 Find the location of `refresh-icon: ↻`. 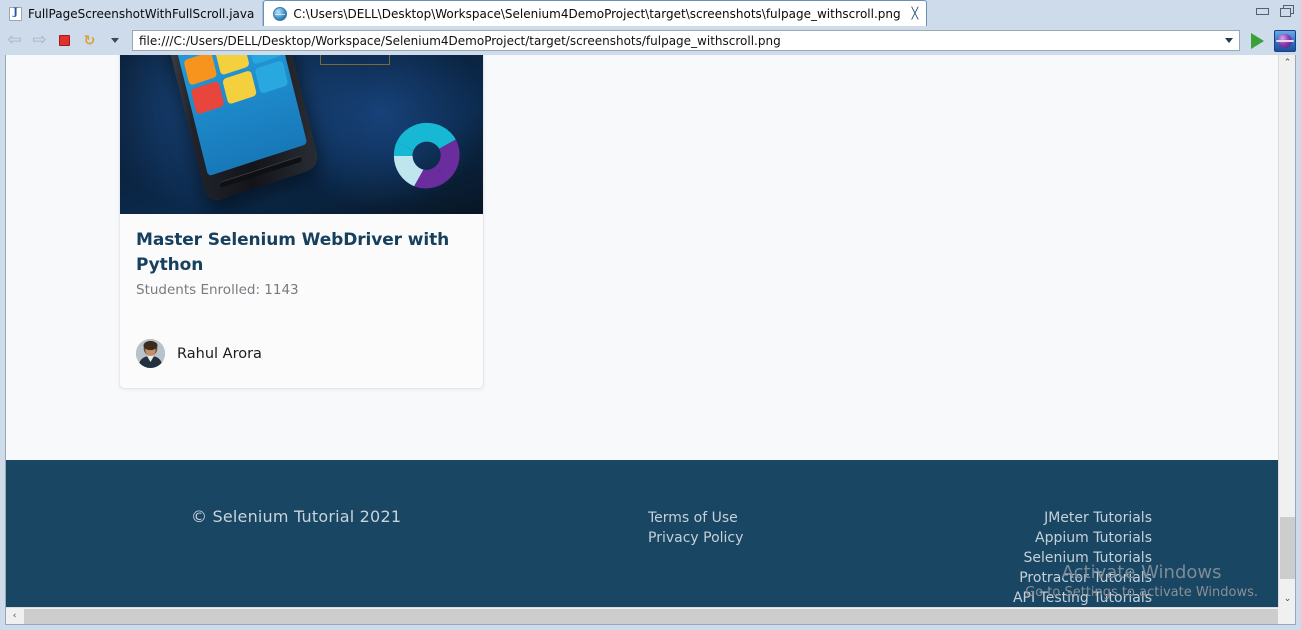

refresh-icon: ↻ is located at coordinates (89, 40).